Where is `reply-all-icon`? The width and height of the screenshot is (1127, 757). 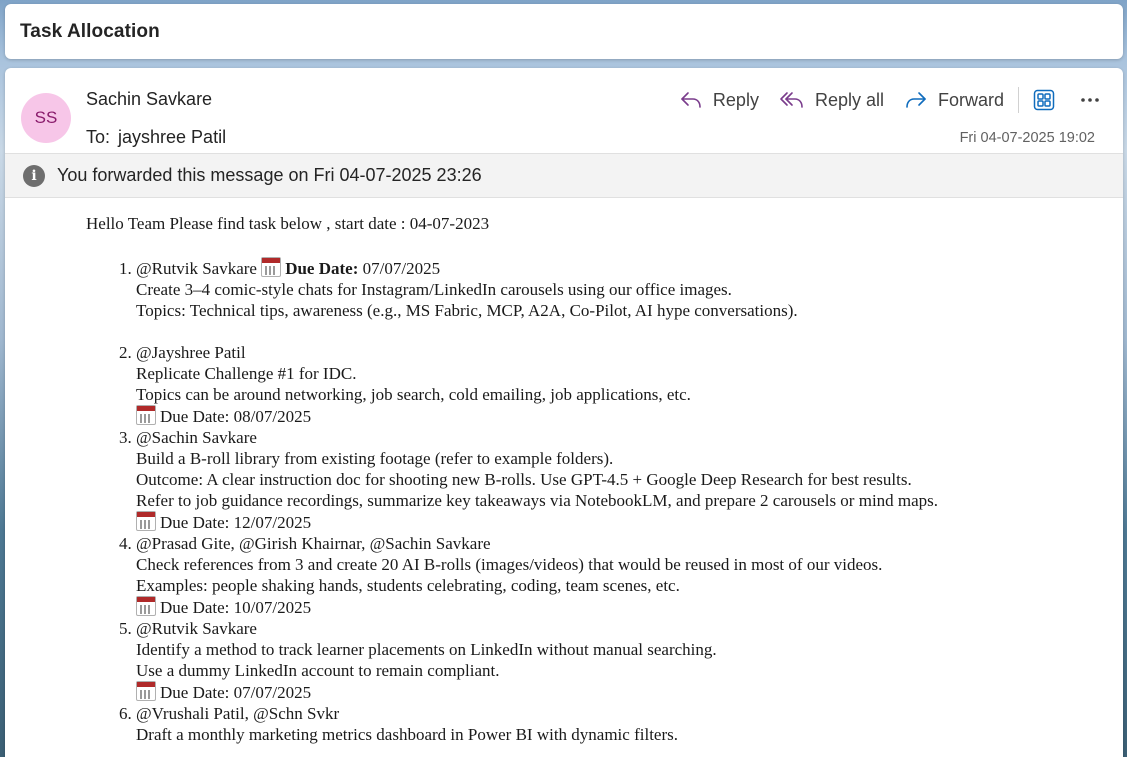 reply-all-icon is located at coordinates (791, 100).